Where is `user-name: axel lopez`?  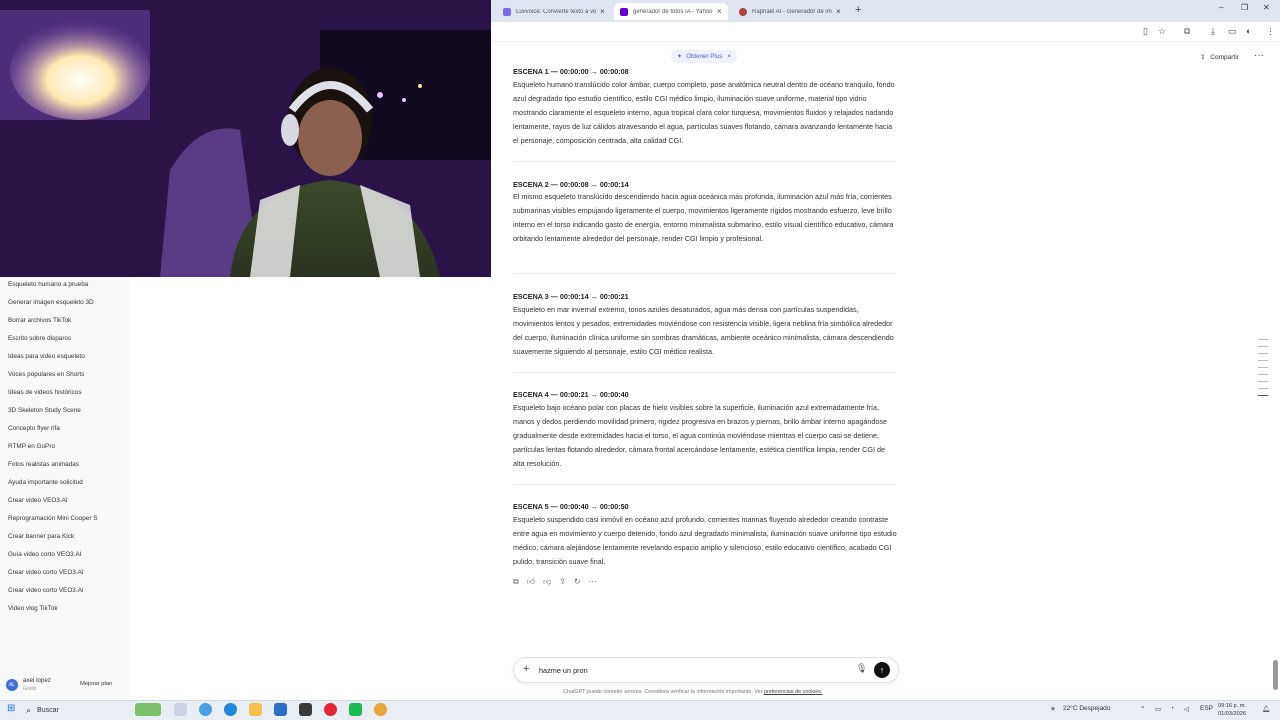 user-name: axel lopez is located at coordinates (37, 680).